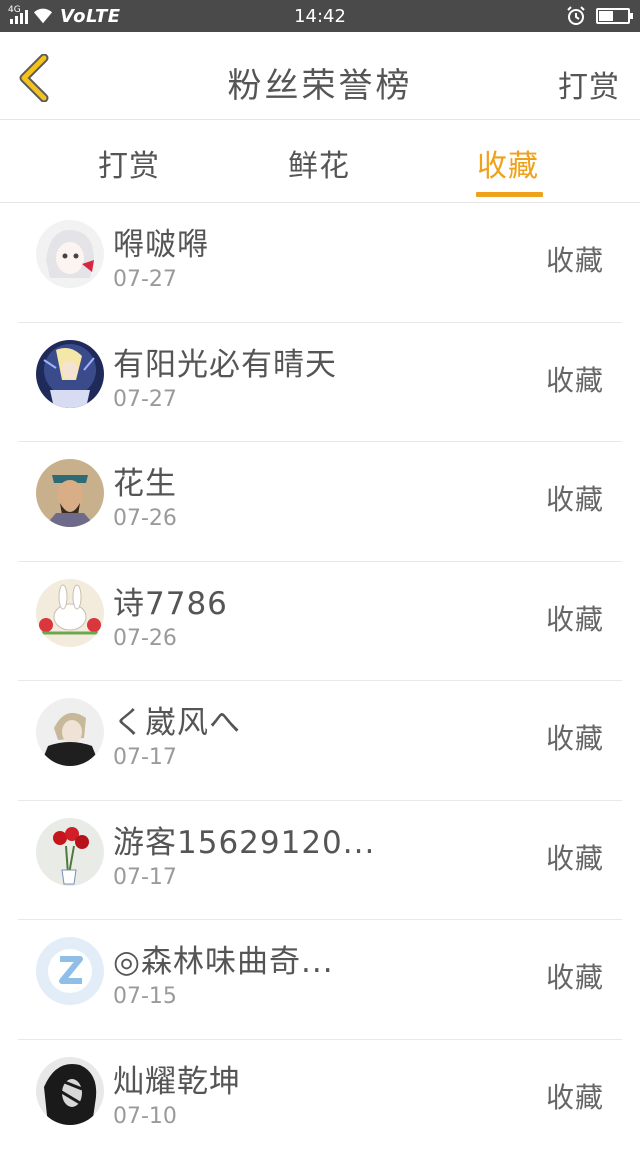  Describe the element at coordinates (170, 600) in the screenshot. I see `fan-name: 诗7786` at that location.